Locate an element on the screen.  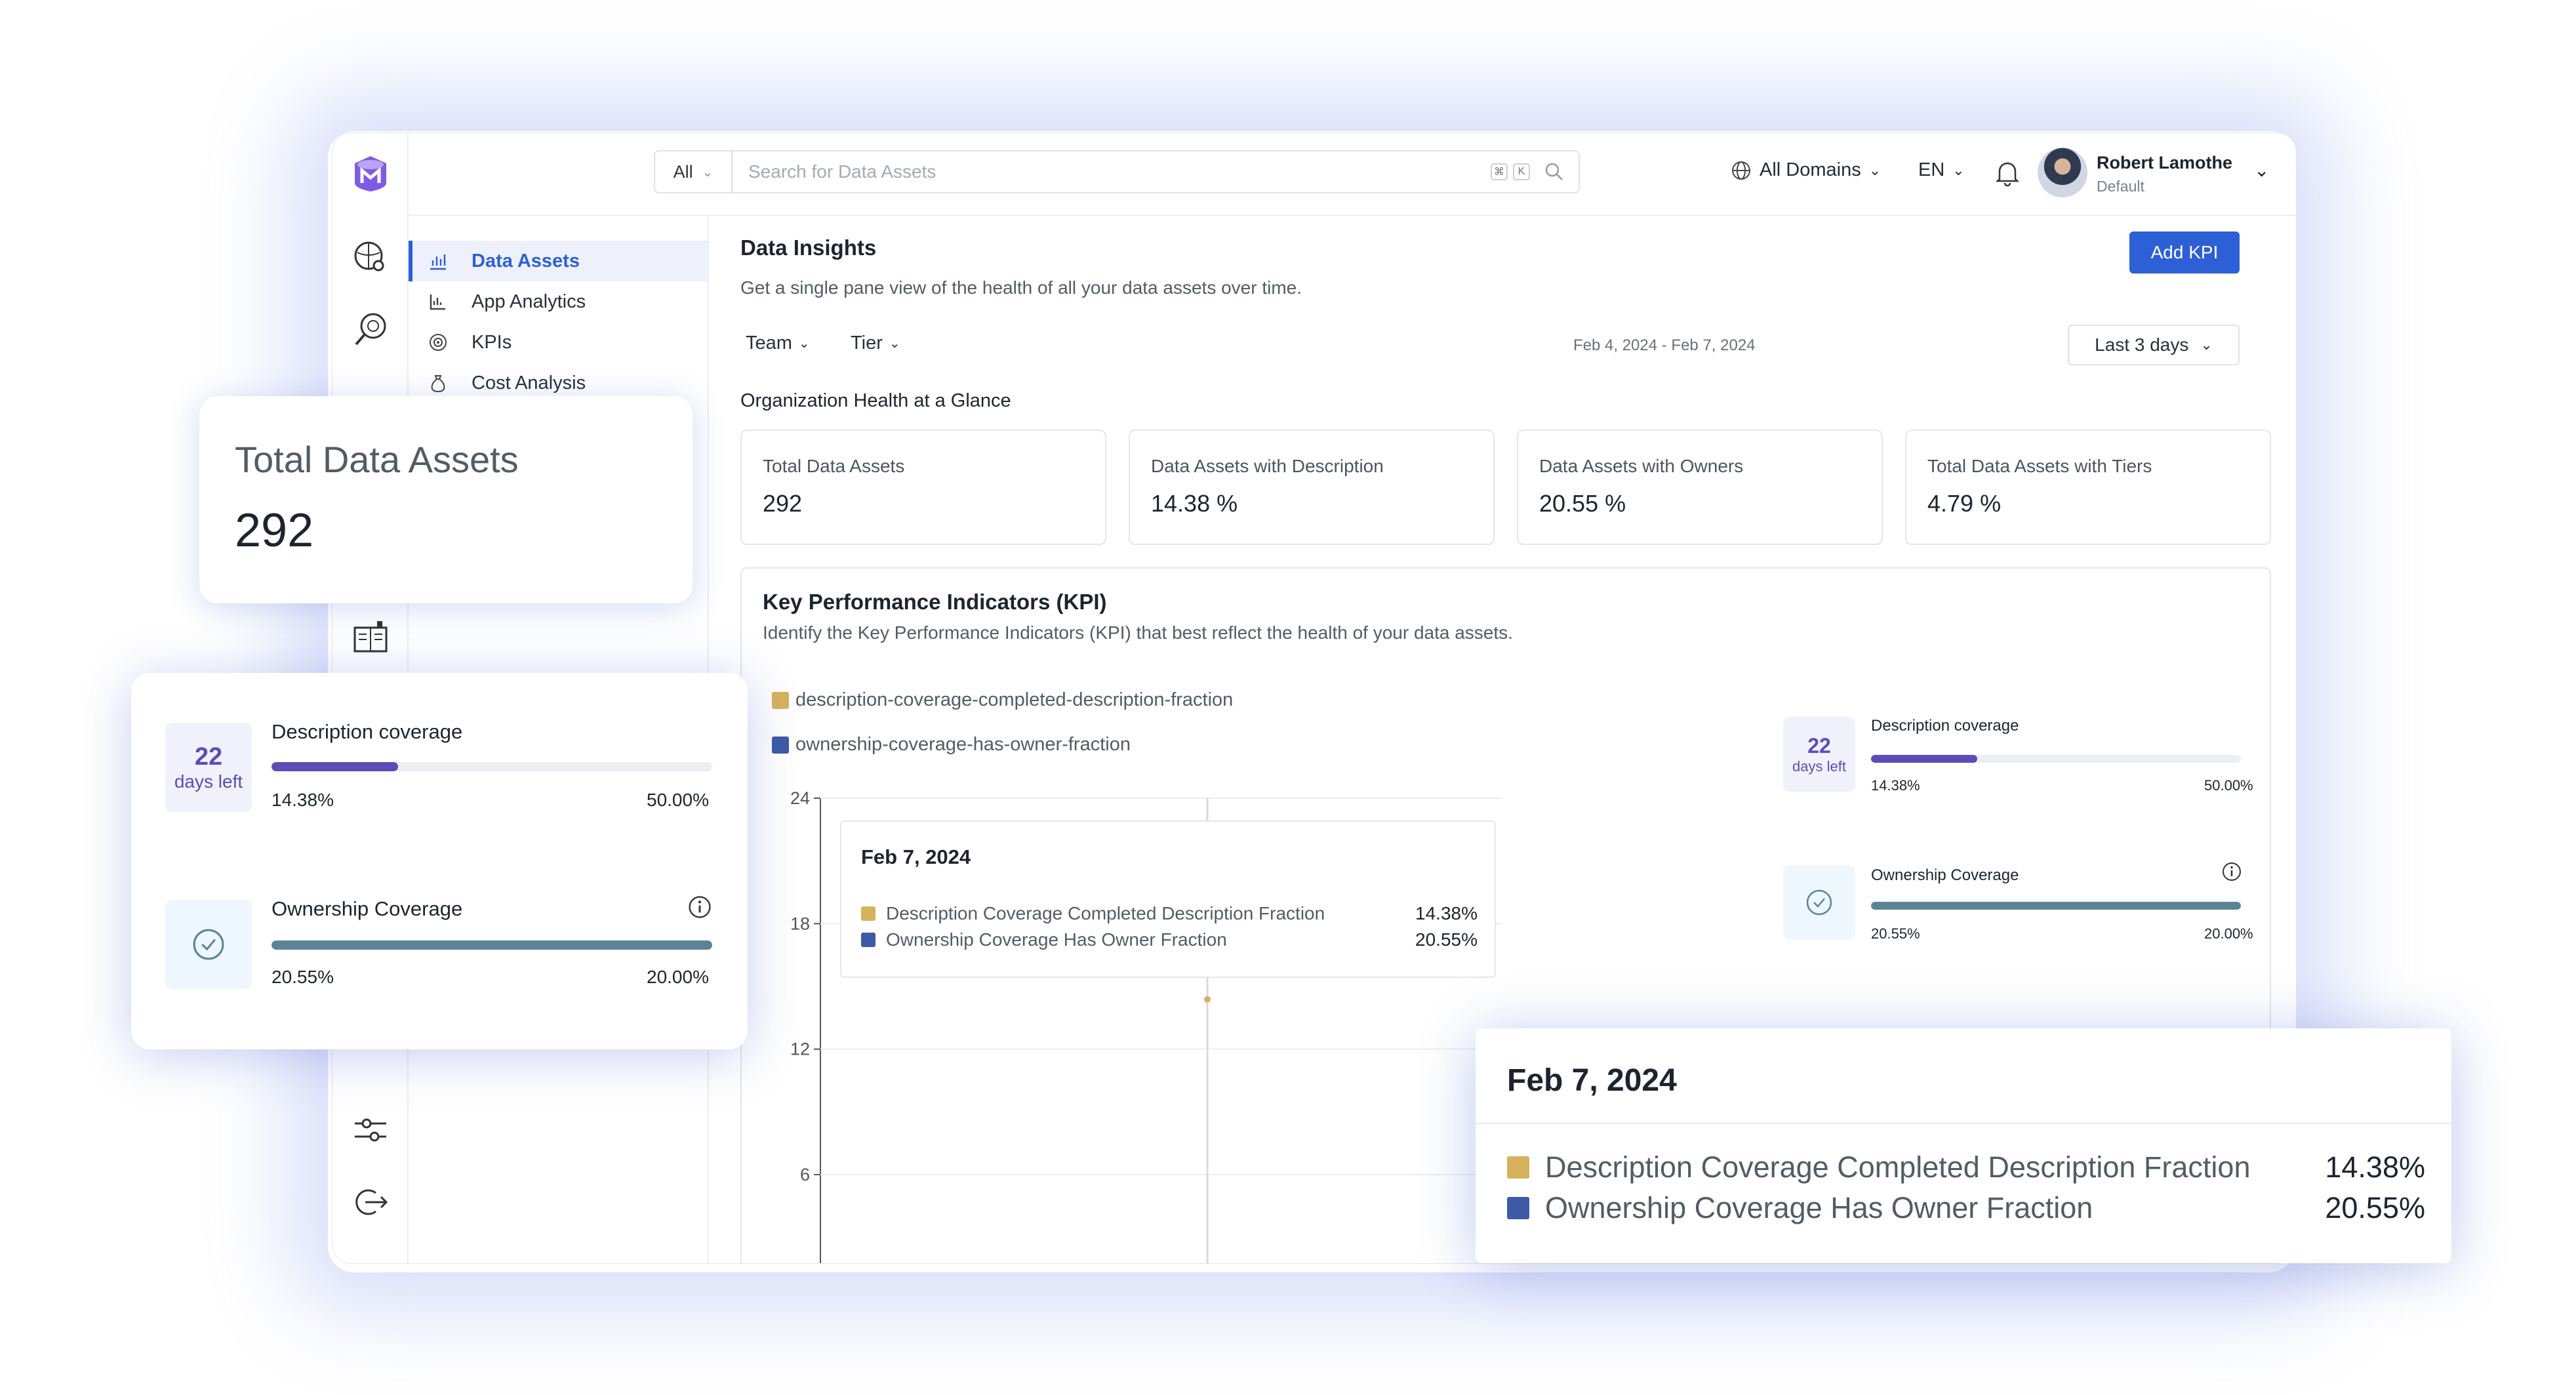
bell-icon is located at coordinates (2007, 173).